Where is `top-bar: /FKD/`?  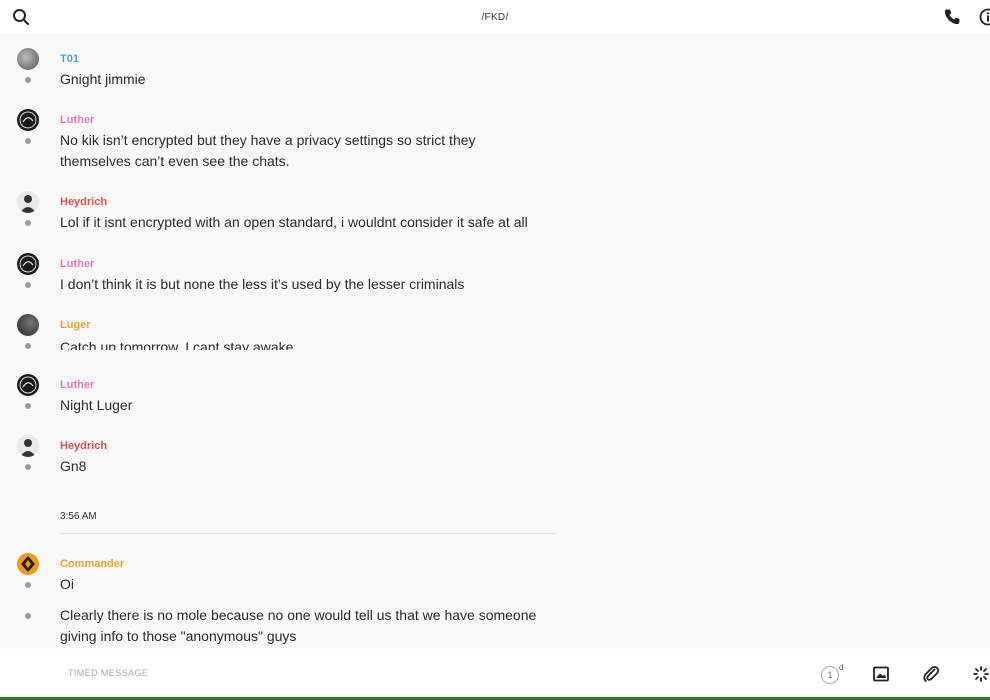 top-bar: /FKD/ is located at coordinates (495, 17).